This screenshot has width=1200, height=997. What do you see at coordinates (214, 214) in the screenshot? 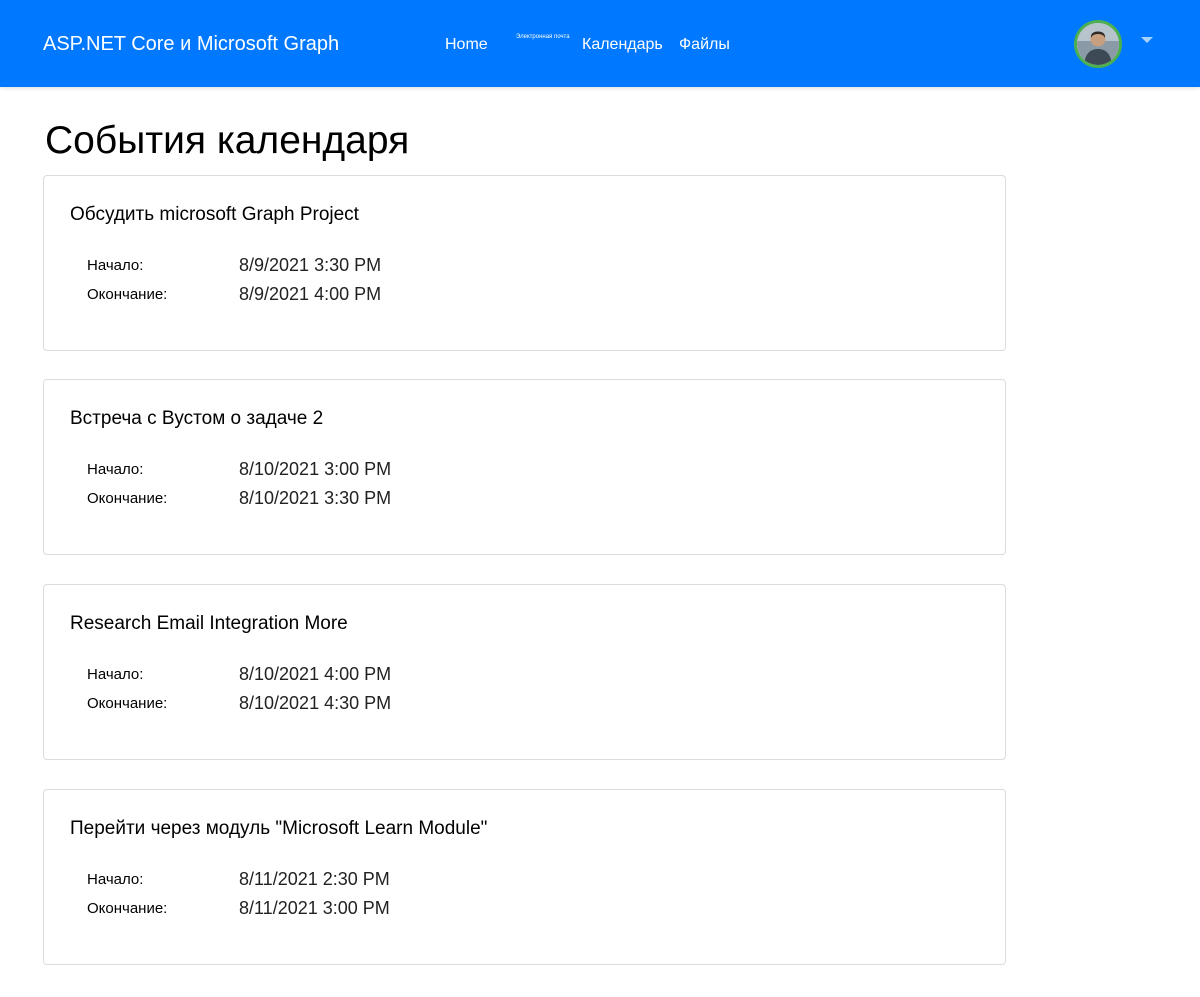
I see `event-subject: Обсудить microsoft Graph Project` at bounding box center [214, 214].